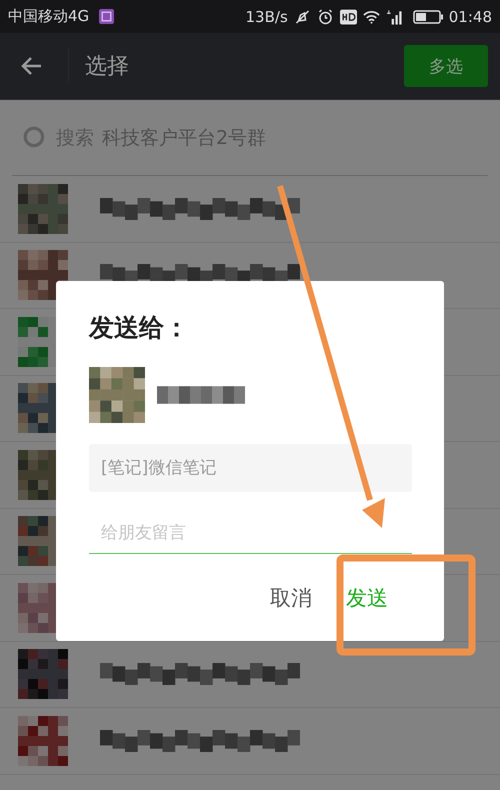  Describe the element at coordinates (107, 67) in the screenshot. I see `screen-title: 选择` at that location.